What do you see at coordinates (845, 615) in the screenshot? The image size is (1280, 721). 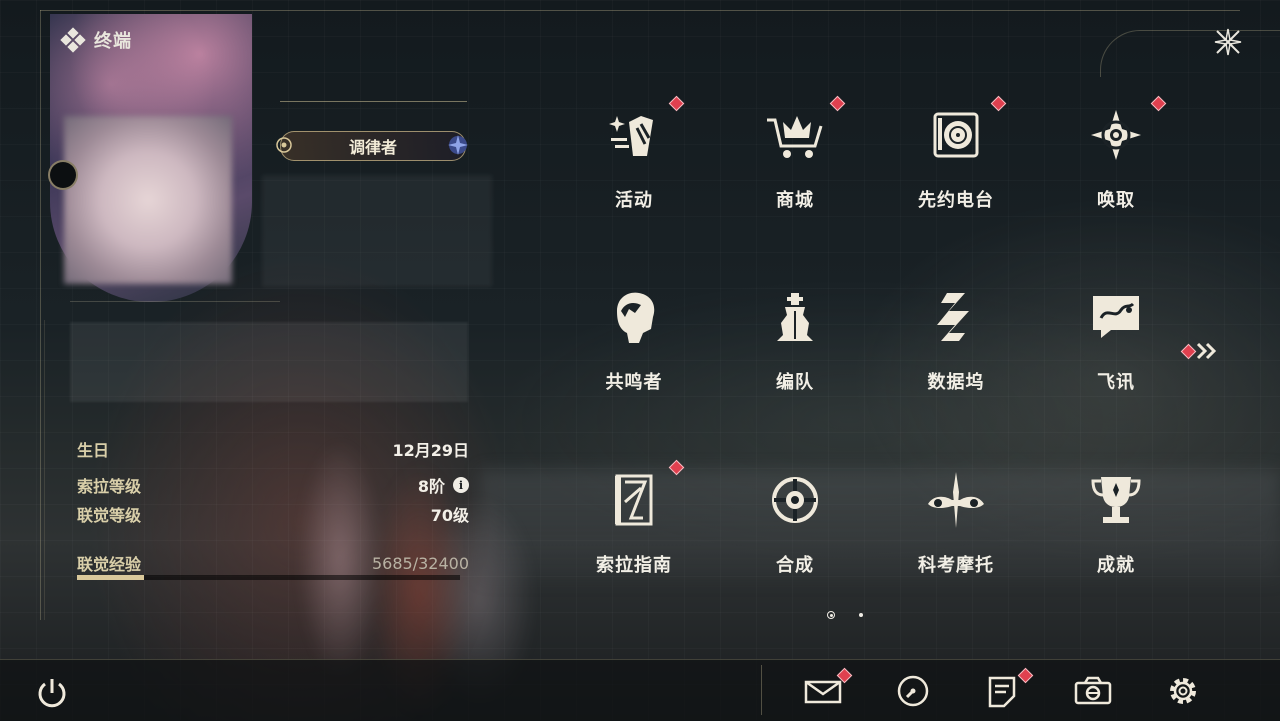 I see `page-indicator` at bounding box center [845, 615].